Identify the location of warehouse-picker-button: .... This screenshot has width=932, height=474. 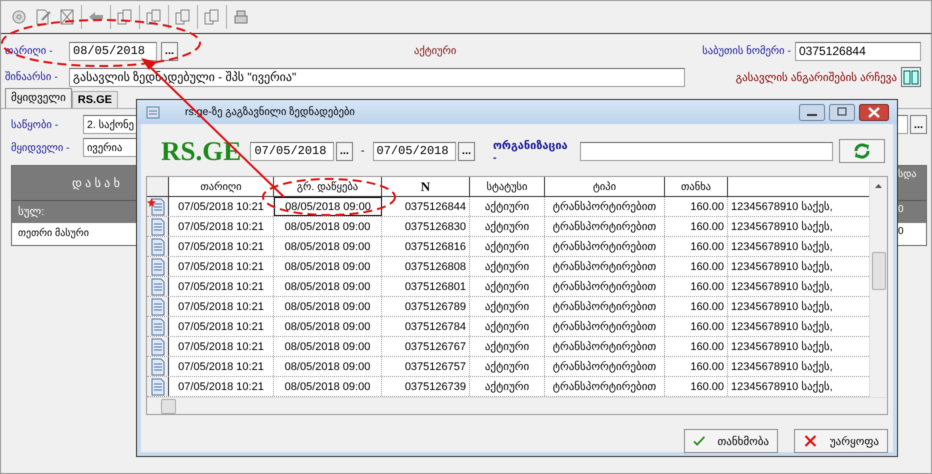
(918, 124).